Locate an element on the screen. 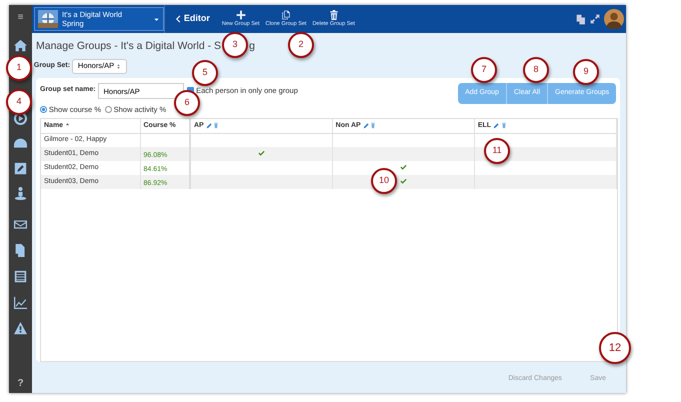 The image size is (681, 402). mail-icon is located at coordinates (20, 224).